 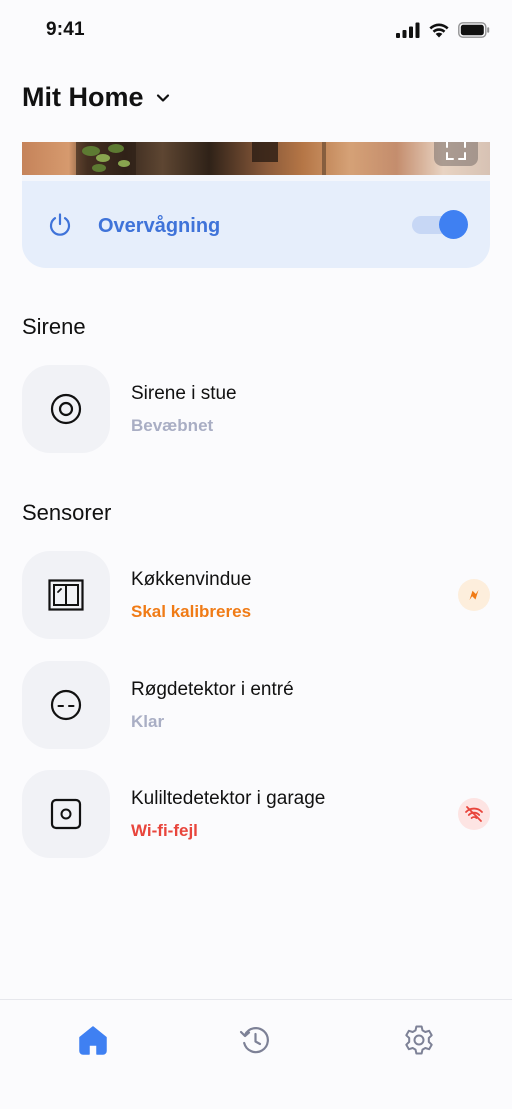 What do you see at coordinates (256, 706) in the screenshot?
I see `device-row-smoke-detector: Røgdetektor i entré Klar` at bounding box center [256, 706].